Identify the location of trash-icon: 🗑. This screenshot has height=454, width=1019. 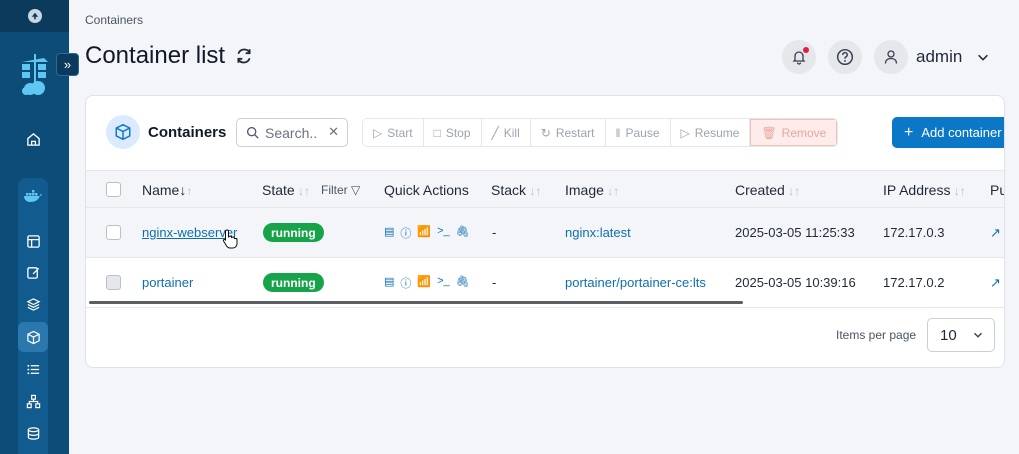
(769, 132).